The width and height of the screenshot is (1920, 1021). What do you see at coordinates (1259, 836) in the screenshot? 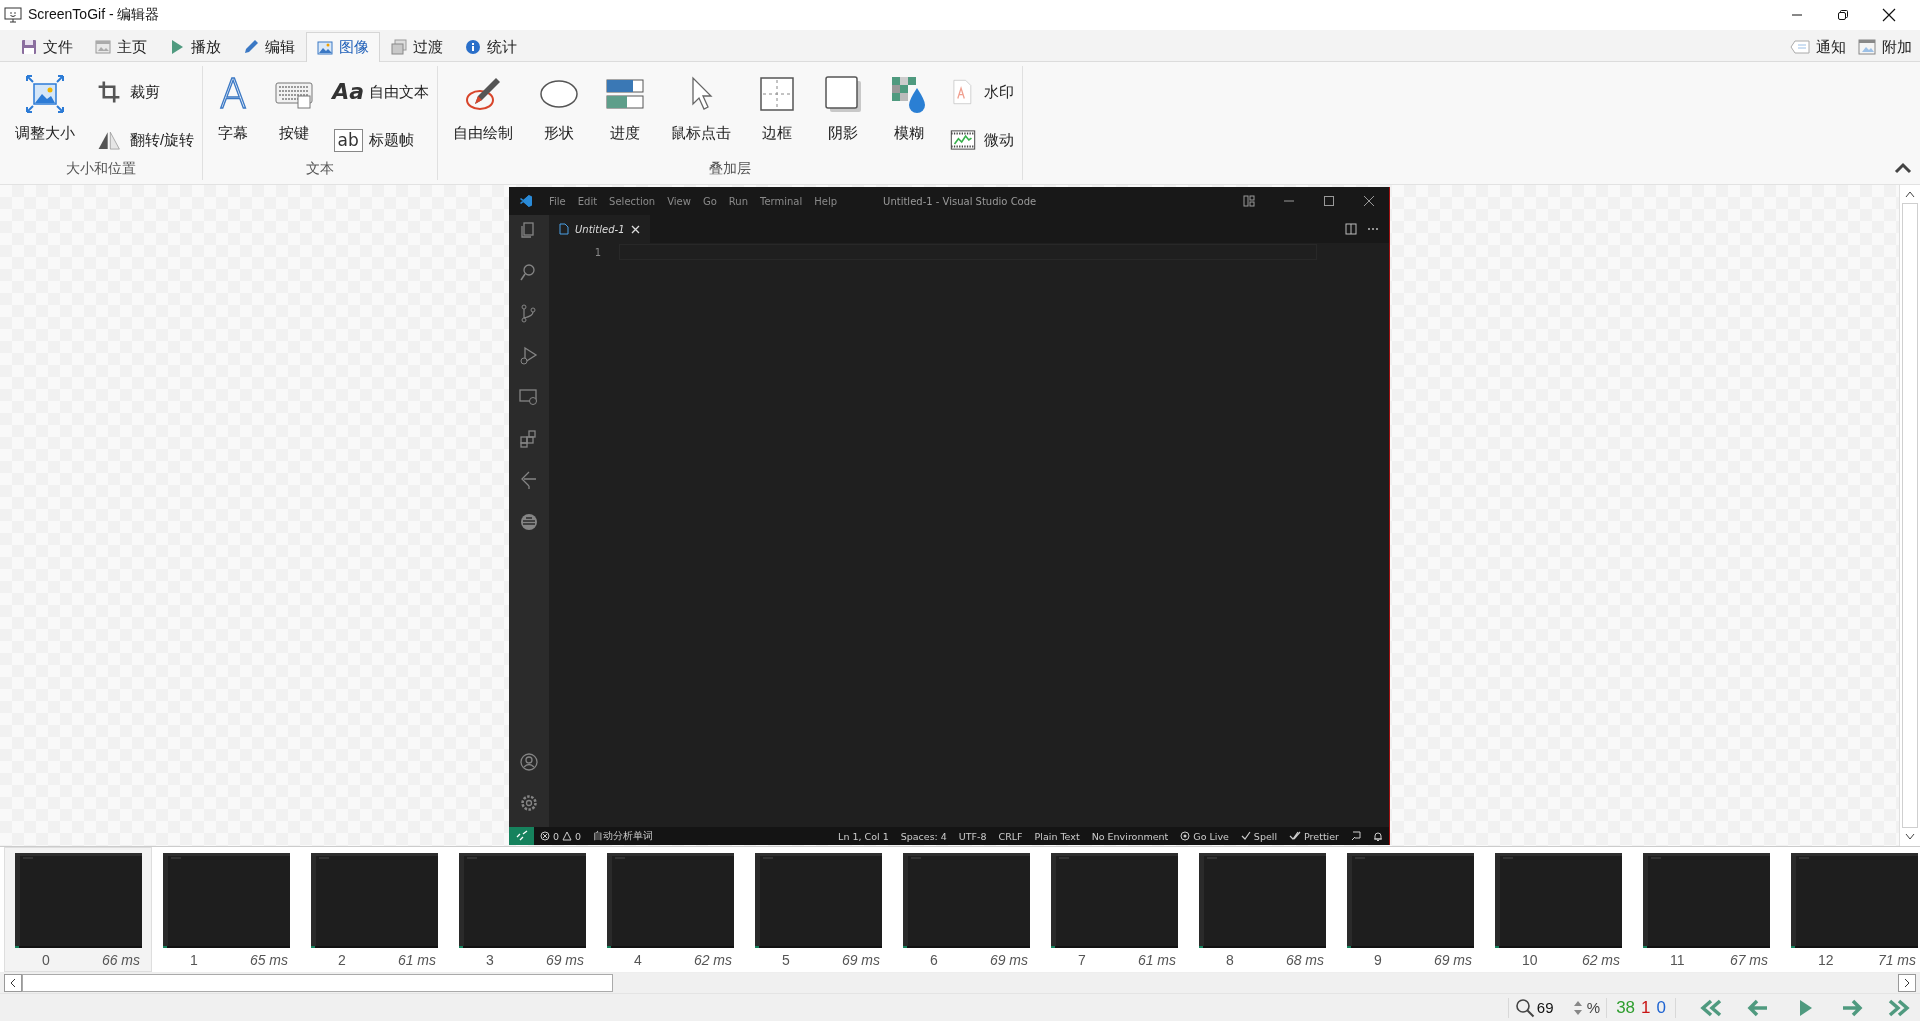
I see `status-item: Spell` at bounding box center [1259, 836].